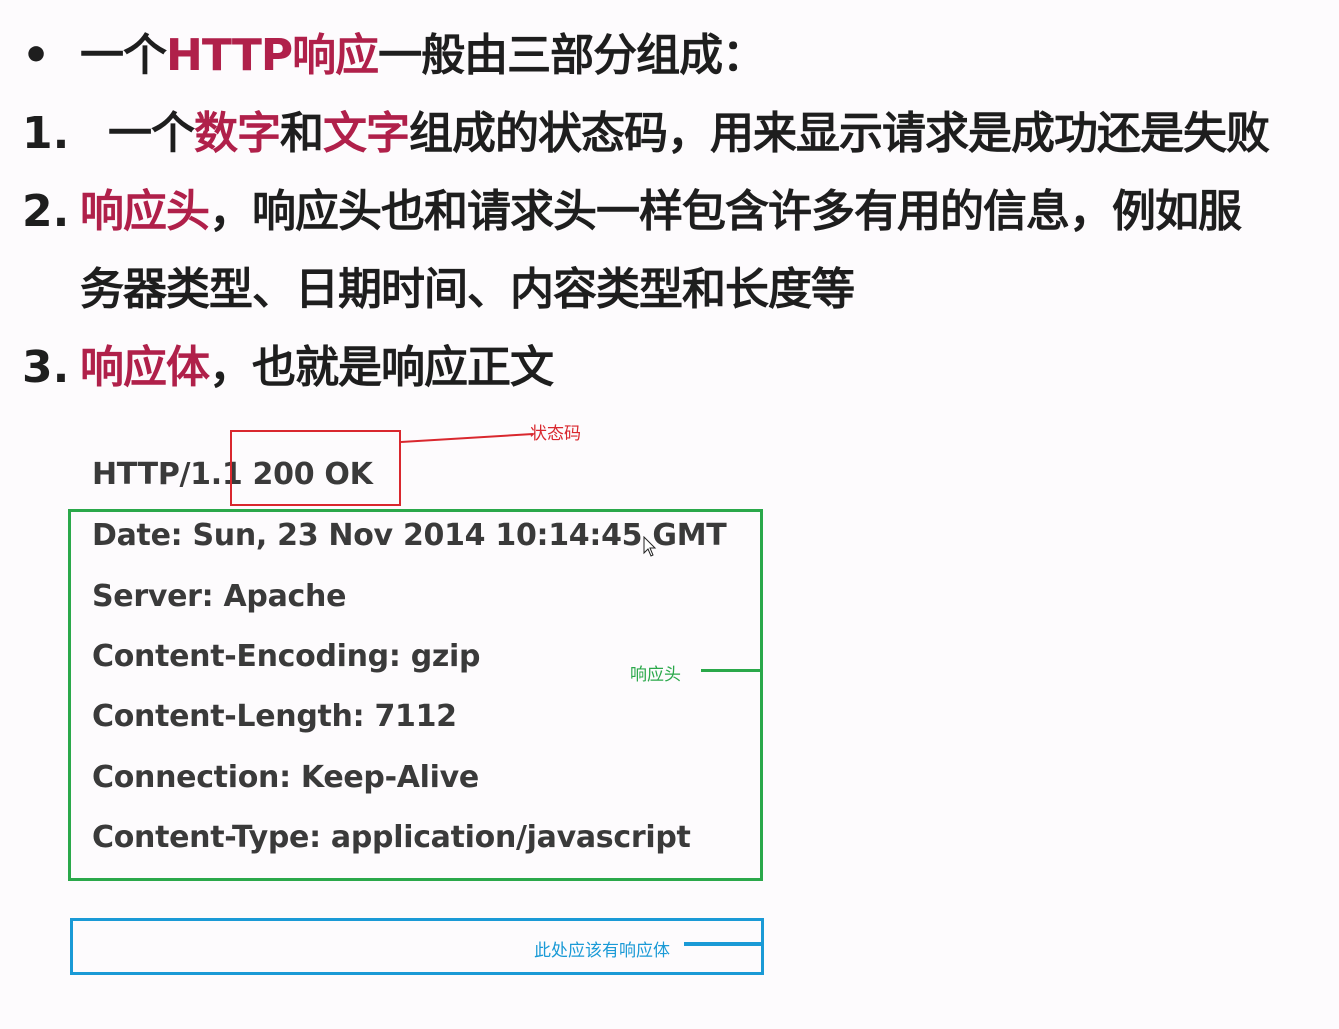 This screenshot has height=1029, width=1339. What do you see at coordinates (272, 55) in the screenshot?
I see `intro-highlight: HTTP响应` at bounding box center [272, 55].